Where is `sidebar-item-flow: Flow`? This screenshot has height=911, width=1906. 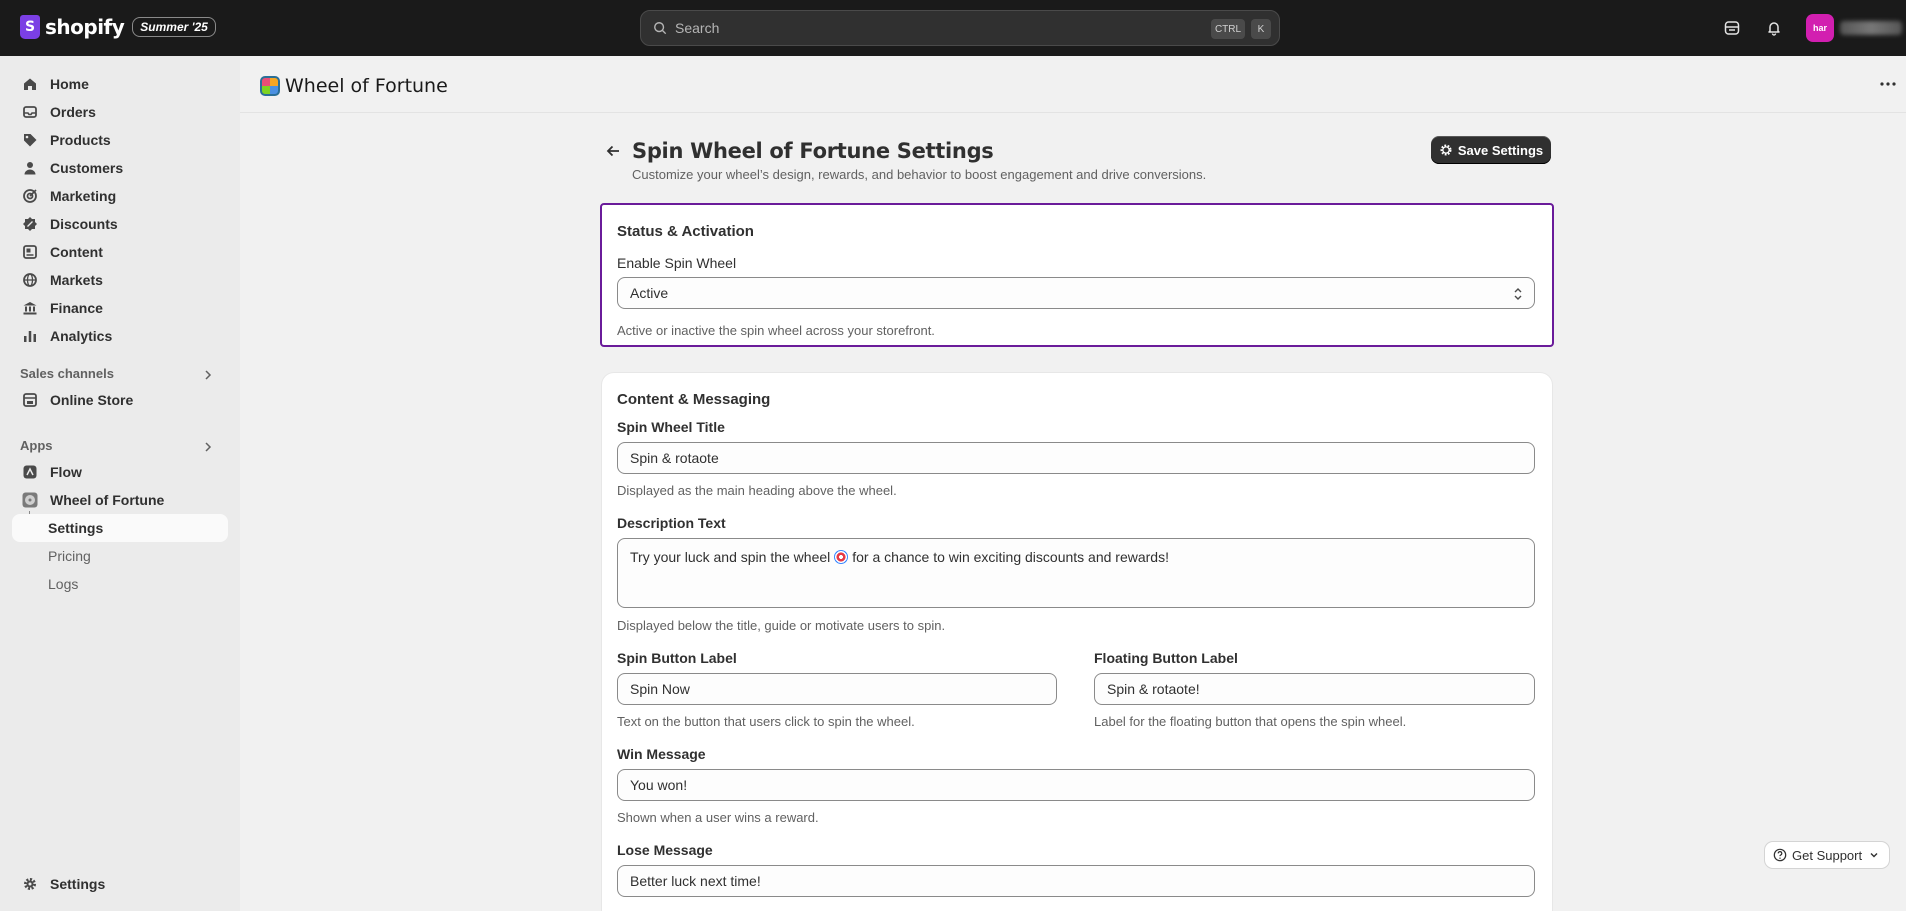
sidebar-item-flow: Flow is located at coordinates (120, 472).